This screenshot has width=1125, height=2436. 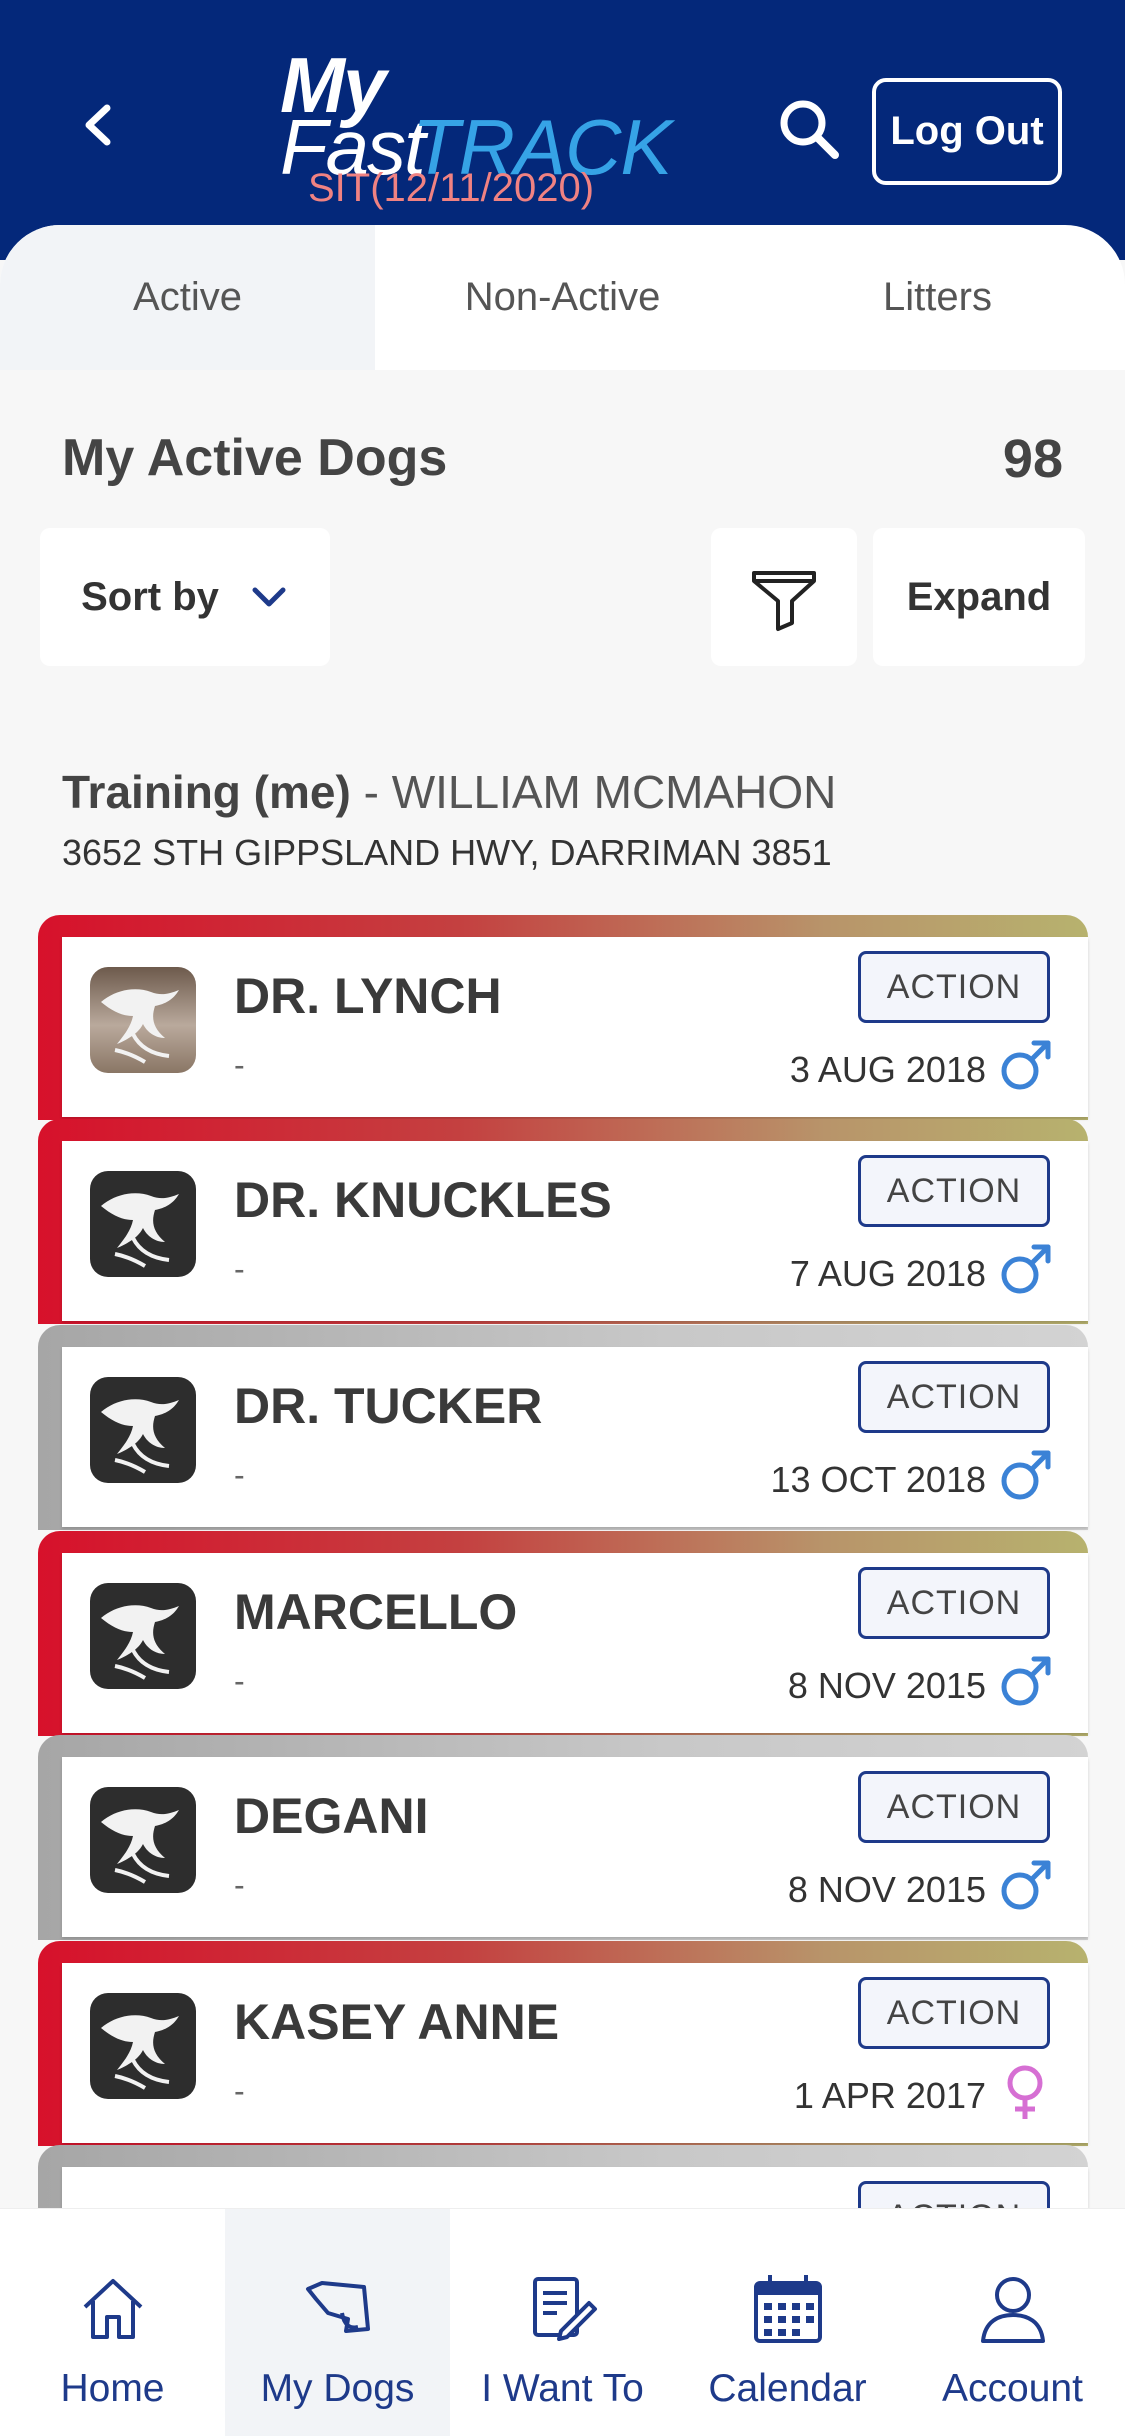 I want to click on dog-card: DR. TUCKER - 13 OCT 2018 ACTION, so click(x=563, y=1427).